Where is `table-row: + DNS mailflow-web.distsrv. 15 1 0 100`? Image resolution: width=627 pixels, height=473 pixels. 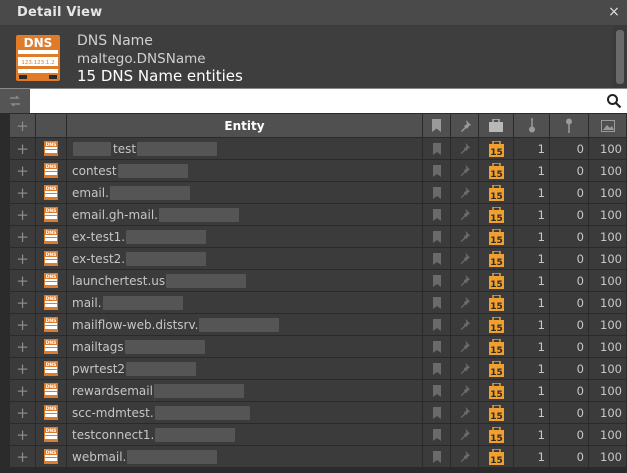
table-row: + DNS mailflow-web.distsrv. 15 1 0 100 is located at coordinates (318, 325).